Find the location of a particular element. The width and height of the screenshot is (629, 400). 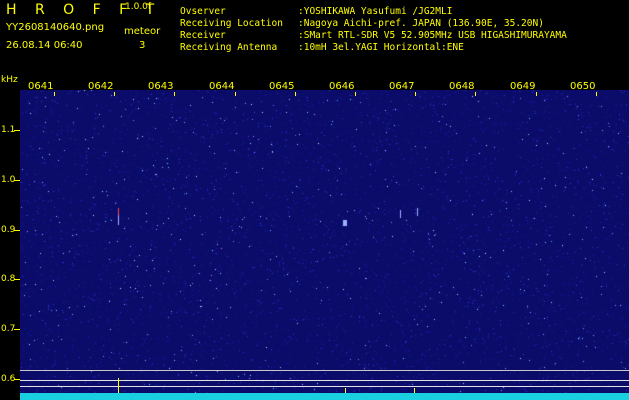

info-antenna-label: Receiving Antenna is located at coordinates (229, 47).